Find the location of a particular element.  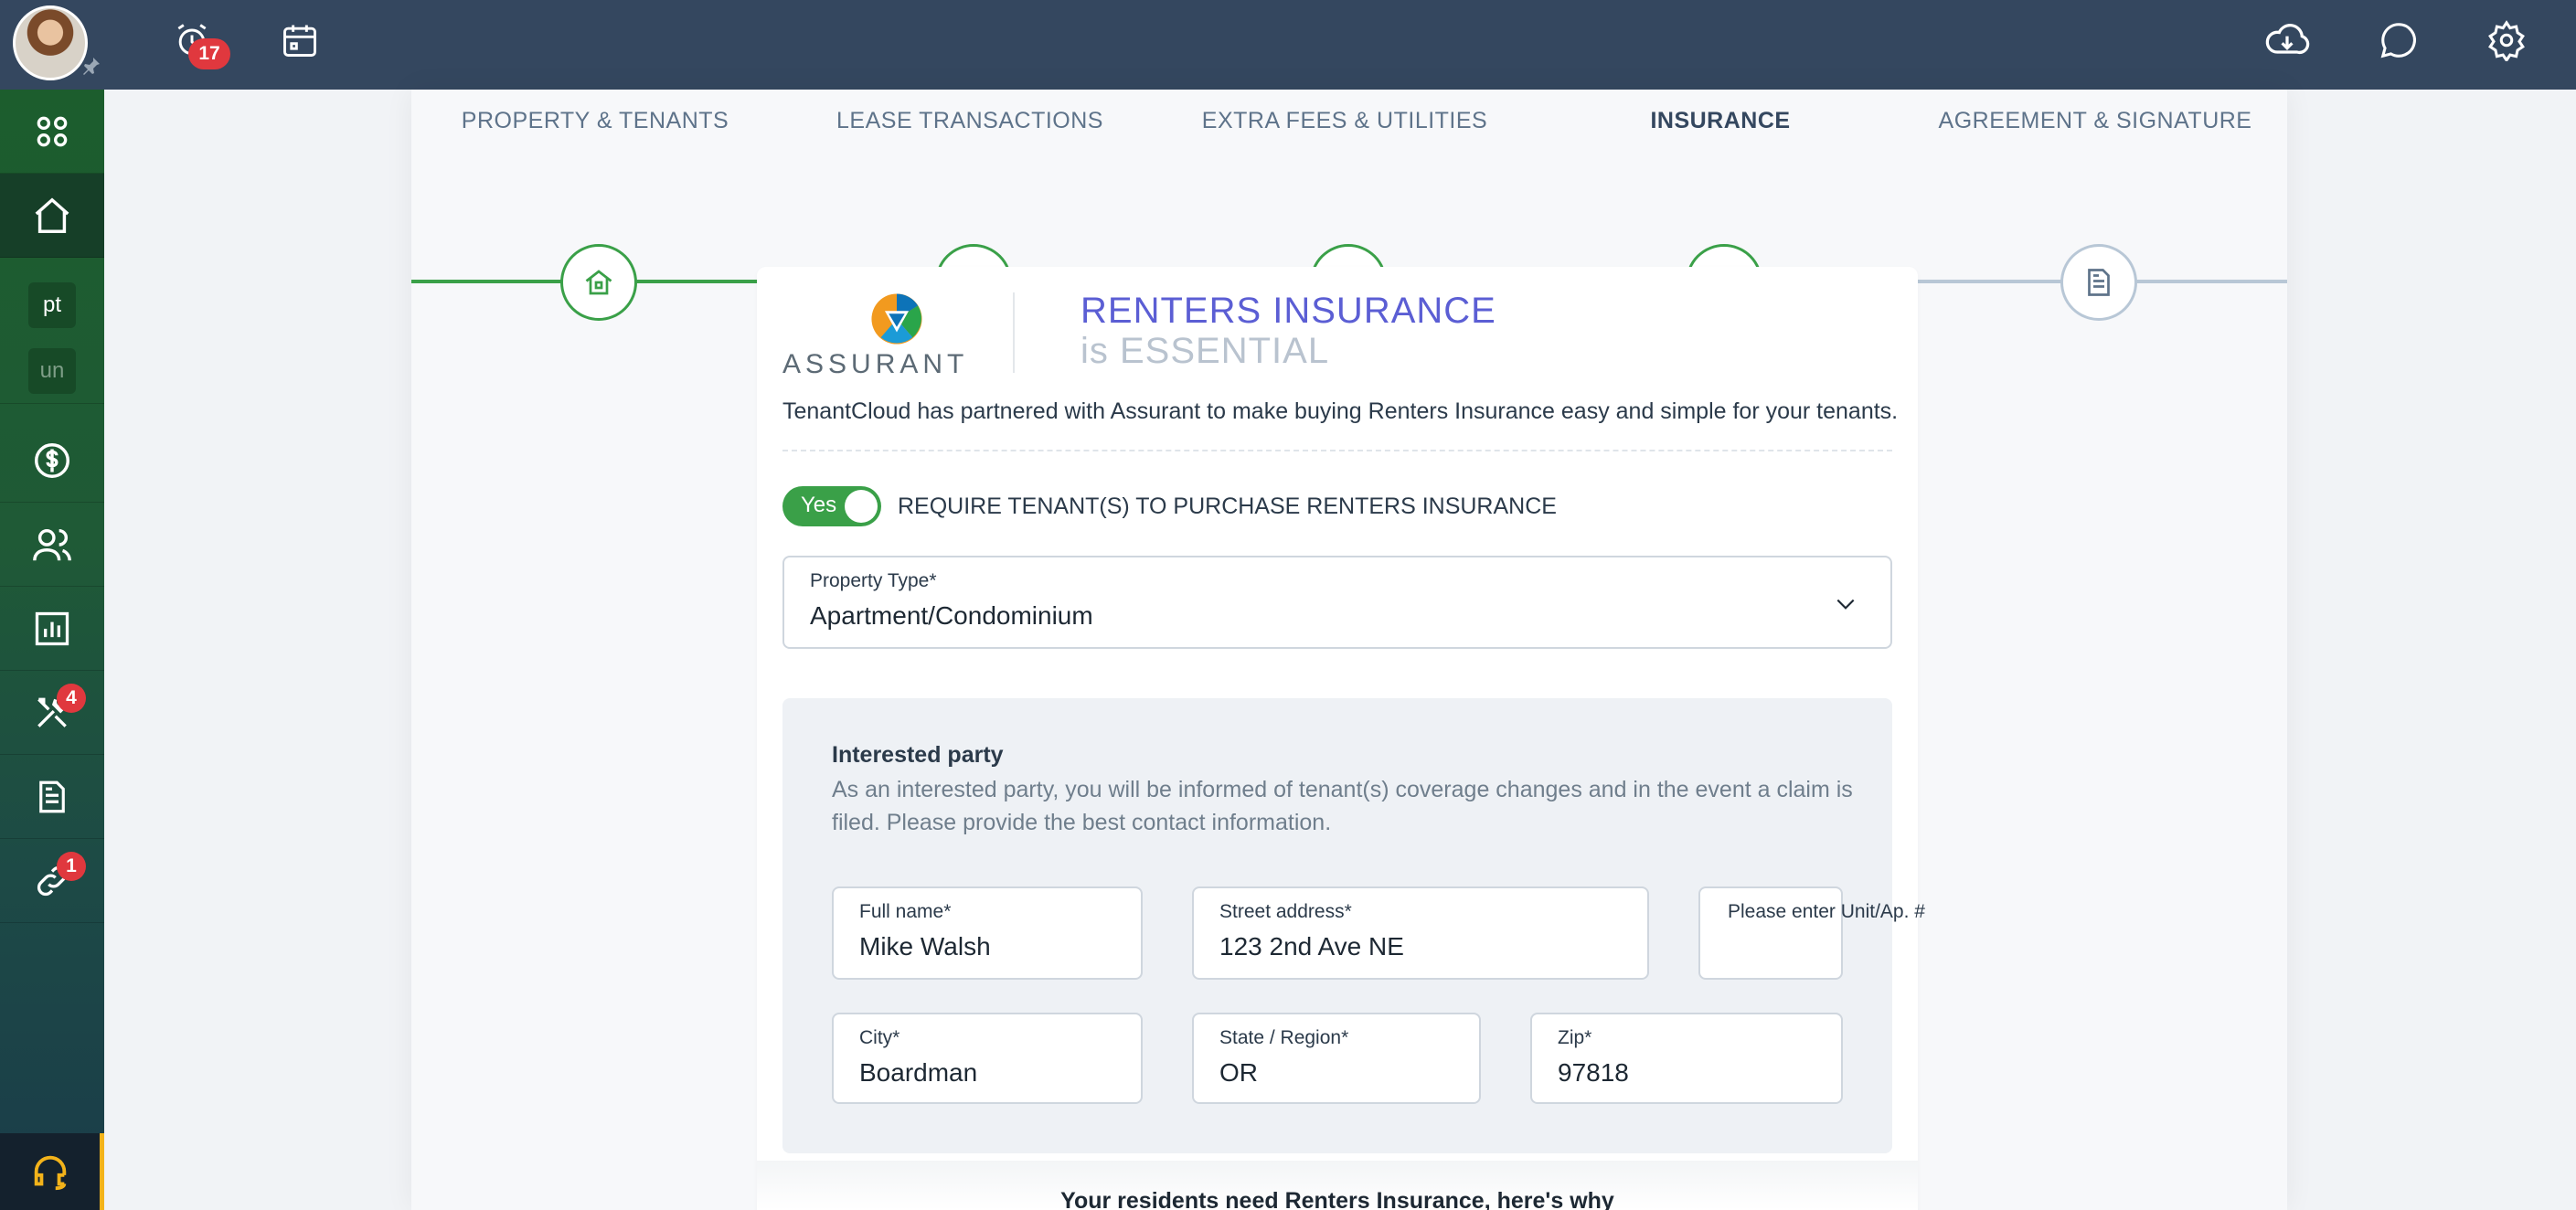

require-insurance-toggle: Yes is located at coordinates (832, 506).